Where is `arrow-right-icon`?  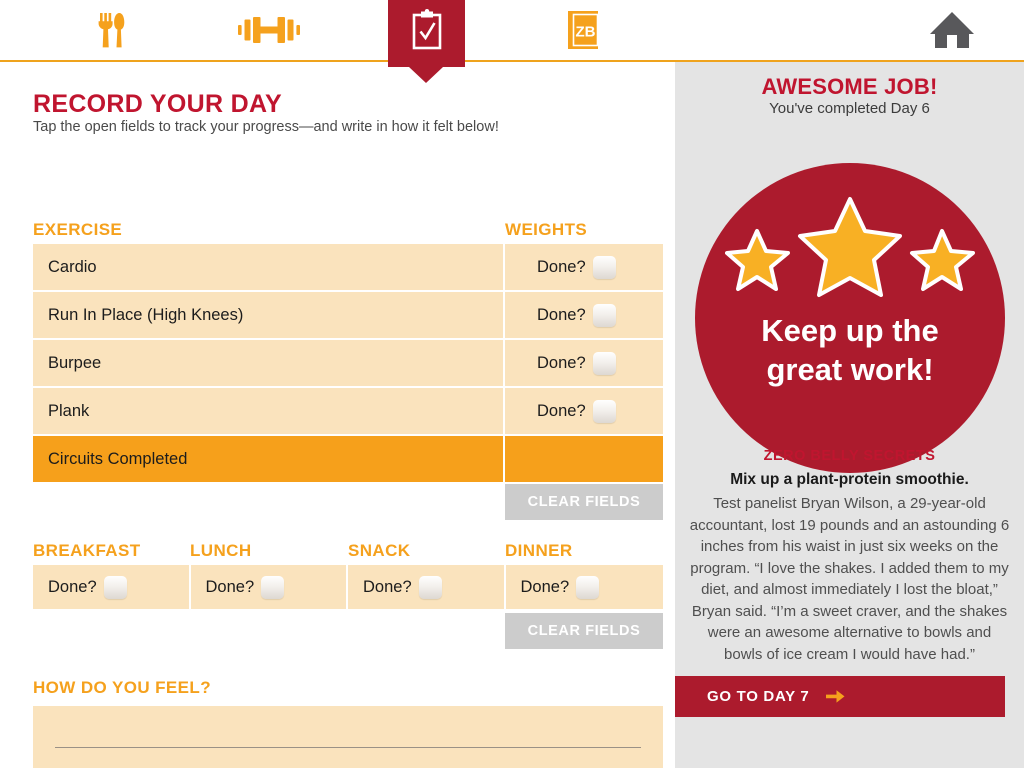
arrow-right-icon is located at coordinates (835, 696).